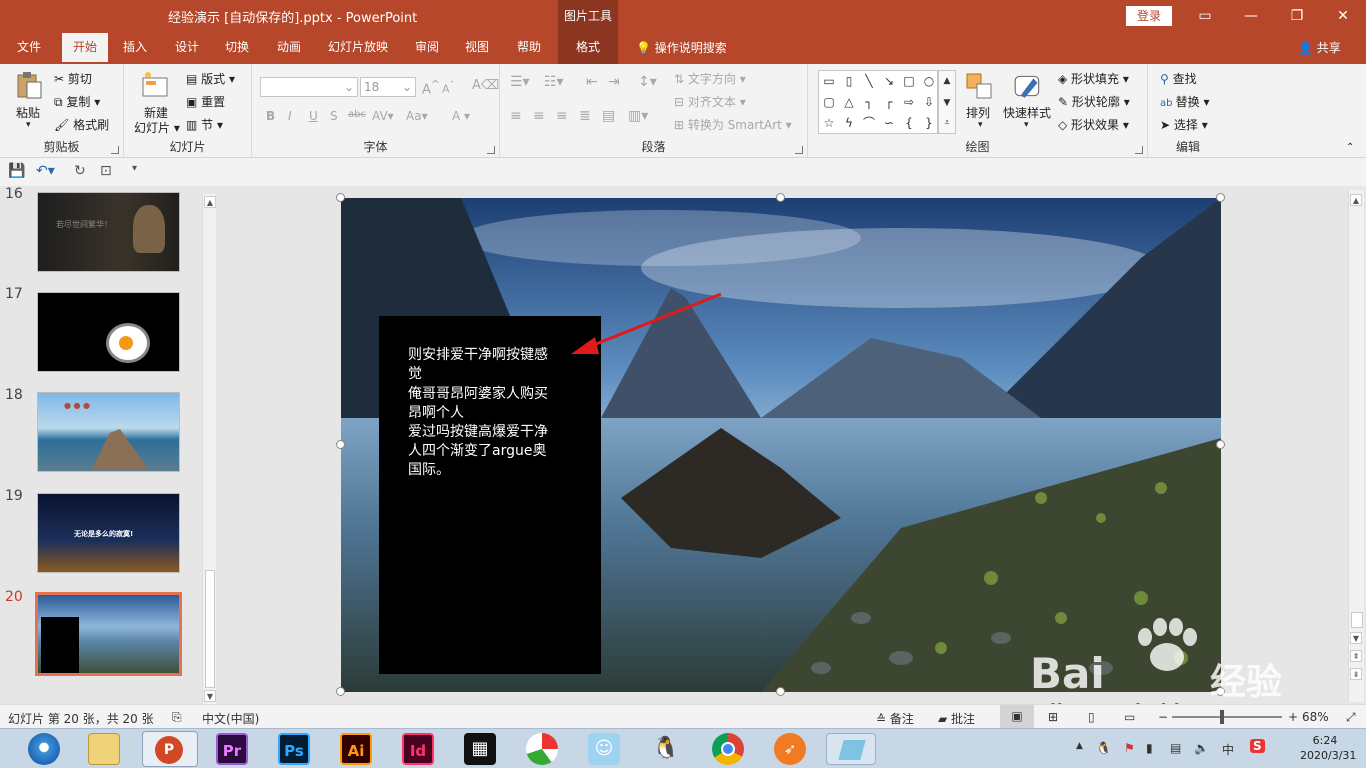 The image size is (1366, 768). I want to click on qq-icon: 🐧, so click(666, 749).